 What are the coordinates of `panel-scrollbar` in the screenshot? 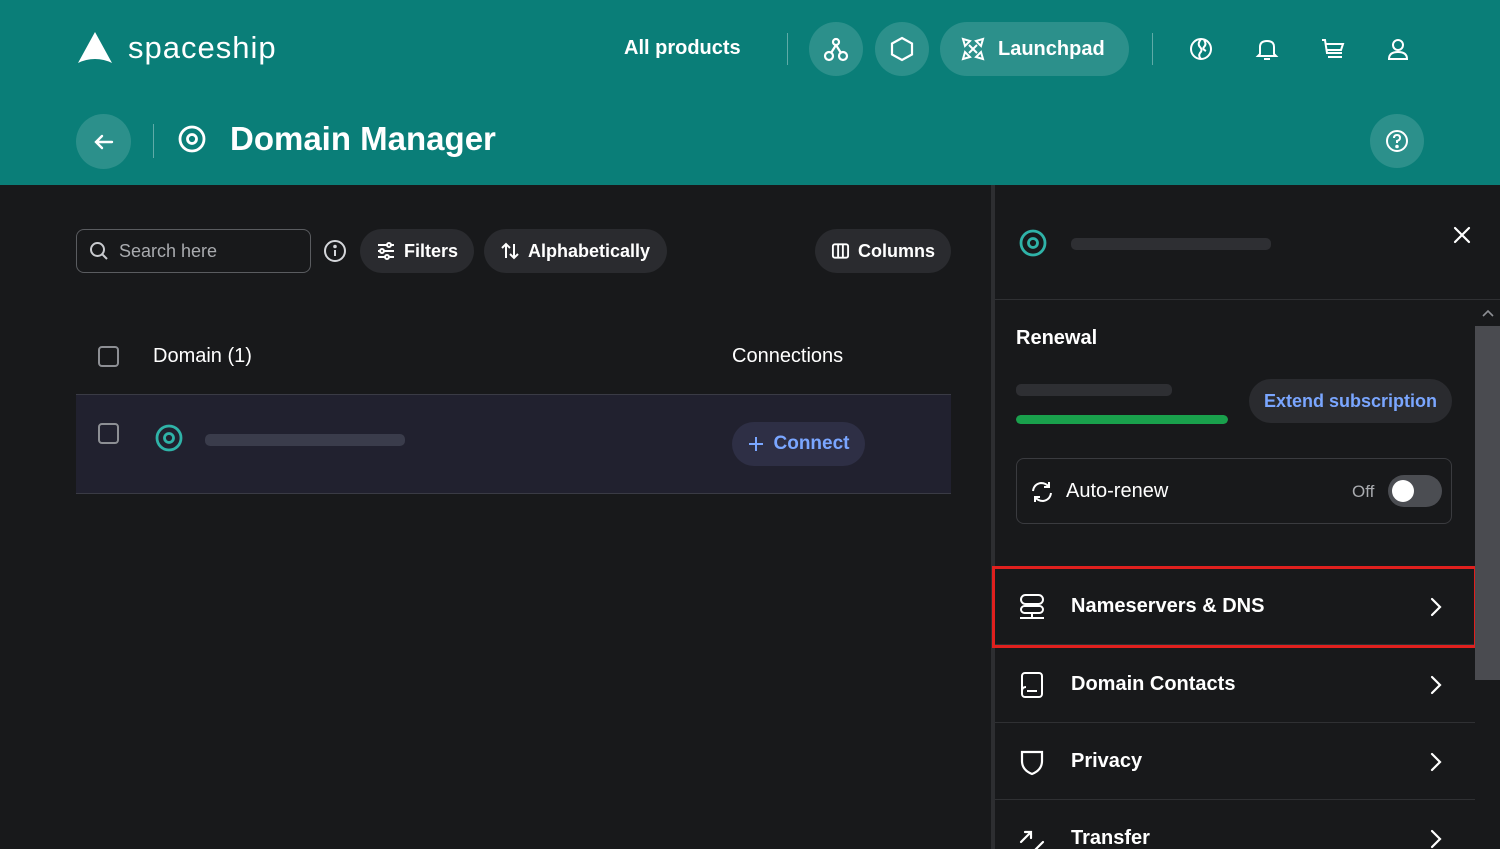 It's located at (1487, 574).